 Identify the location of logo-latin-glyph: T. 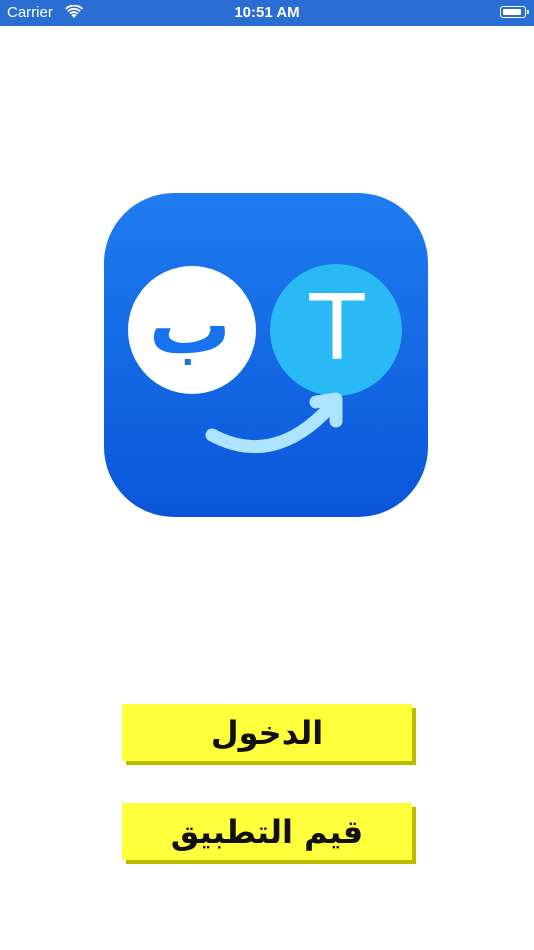
(337, 328).